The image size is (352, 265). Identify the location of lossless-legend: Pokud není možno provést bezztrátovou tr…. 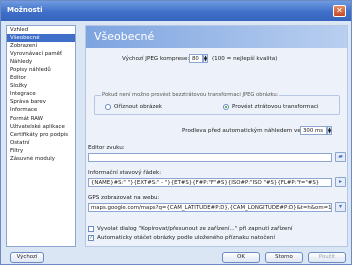
(190, 95).